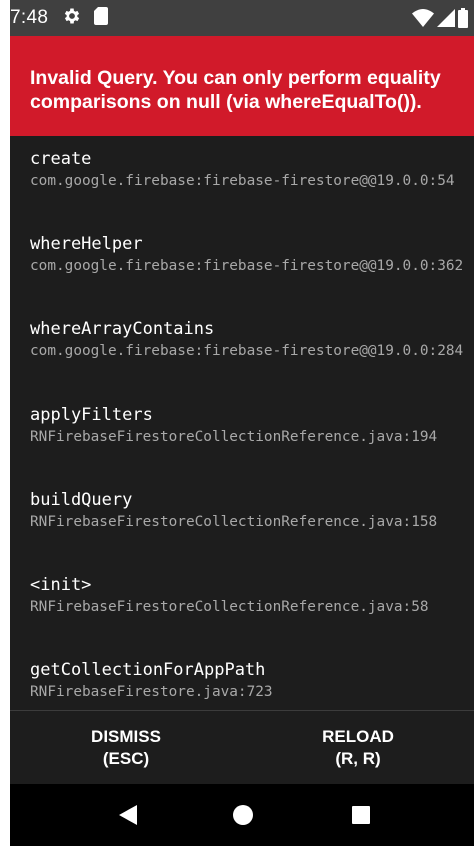 The image size is (474, 846). Describe the element at coordinates (101, 18) in the screenshot. I see `sd-card-icon` at that location.